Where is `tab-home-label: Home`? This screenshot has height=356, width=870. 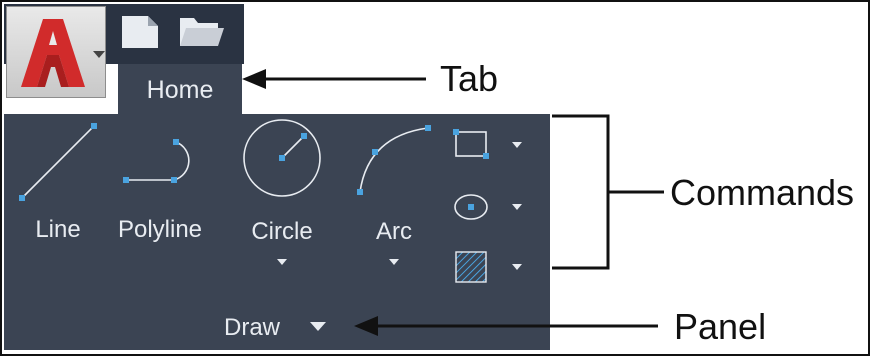
tab-home-label: Home is located at coordinates (180, 89).